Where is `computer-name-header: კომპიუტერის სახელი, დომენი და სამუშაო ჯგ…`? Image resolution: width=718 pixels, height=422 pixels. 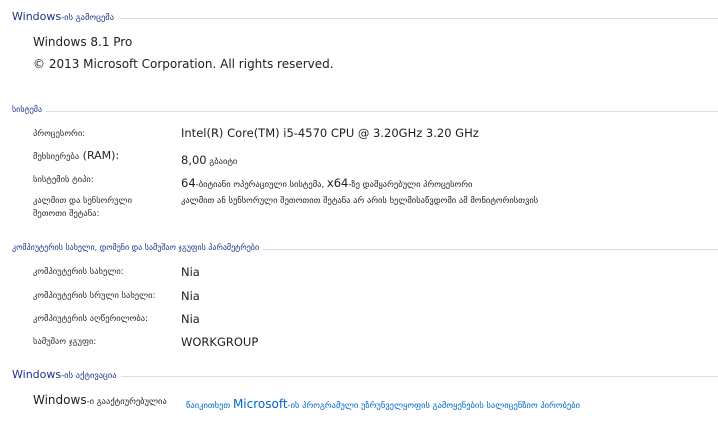
computer-name-header: კომპიუტერის სახელი, დომენი და სამუშაო ჯგ… is located at coordinates (359, 249).